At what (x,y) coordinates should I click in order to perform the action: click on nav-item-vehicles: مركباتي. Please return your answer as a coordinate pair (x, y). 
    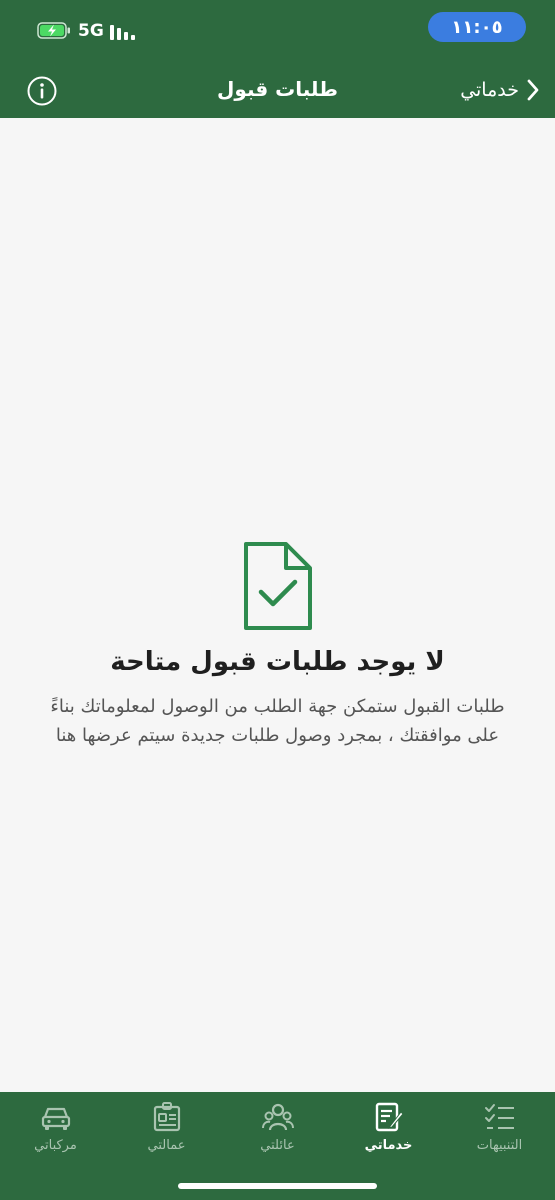
    Looking at the image, I should click on (55, 1132).